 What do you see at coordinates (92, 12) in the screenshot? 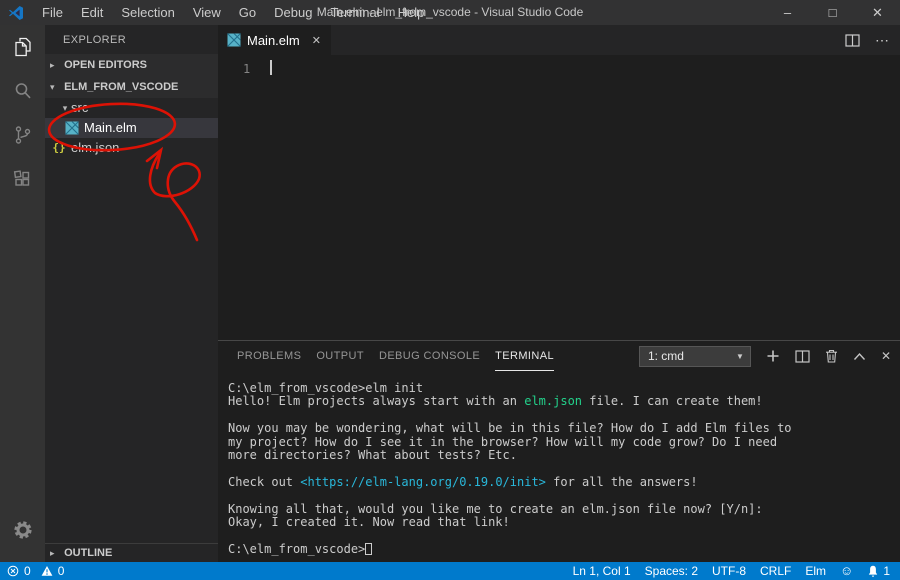
I see `menu-edit: Edit` at bounding box center [92, 12].